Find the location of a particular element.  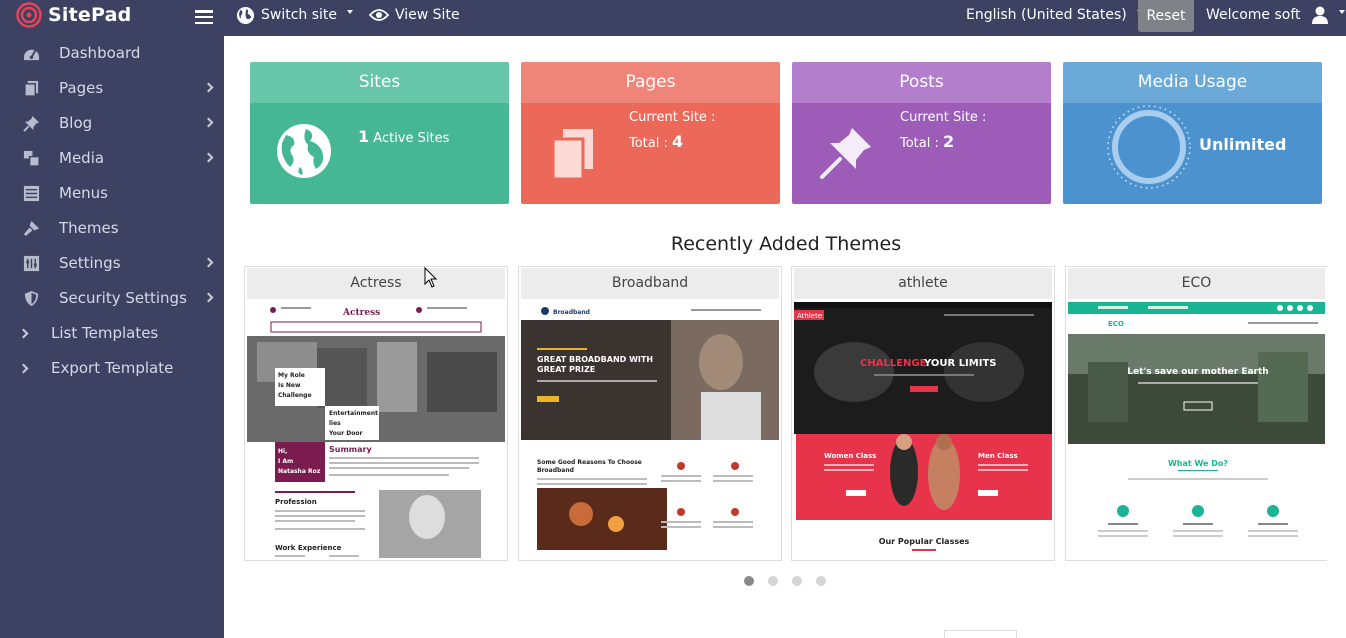

svg-text: Natasha Roz is located at coordinates (299, 471).